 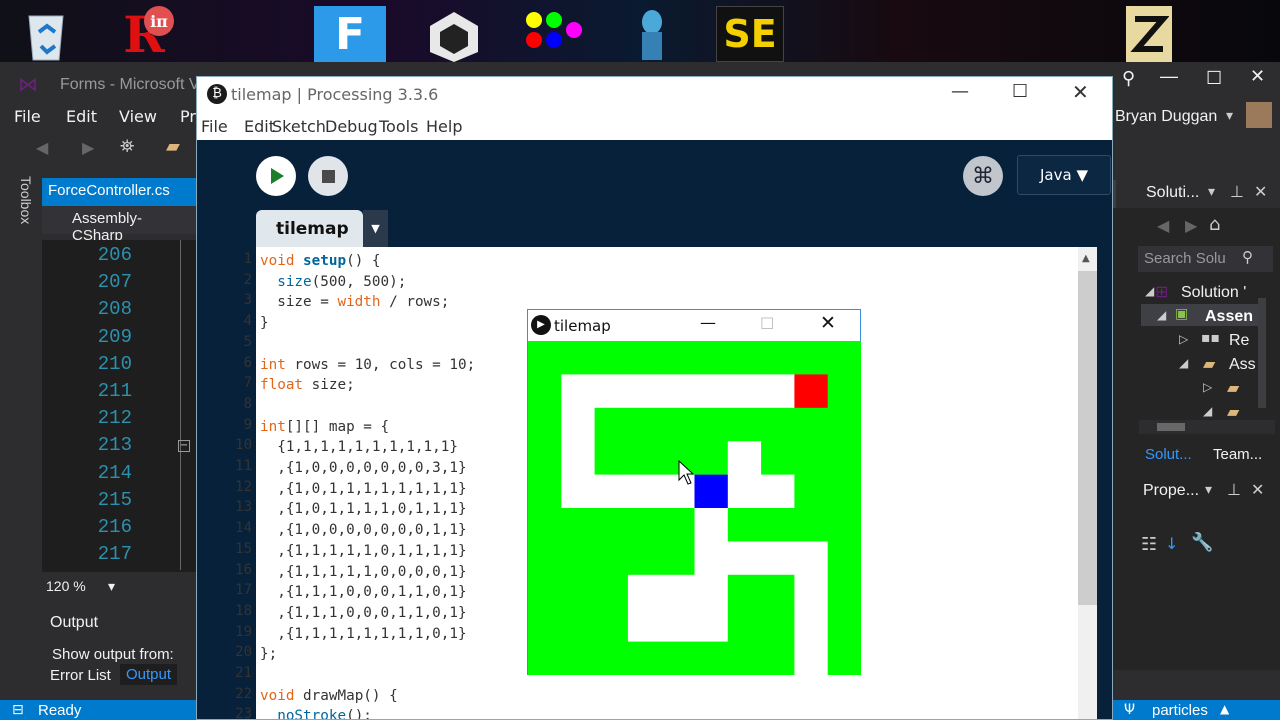 What do you see at coordinates (1229, 317) in the screenshot?
I see `tree-assembly: Assen` at bounding box center [1229, 317].